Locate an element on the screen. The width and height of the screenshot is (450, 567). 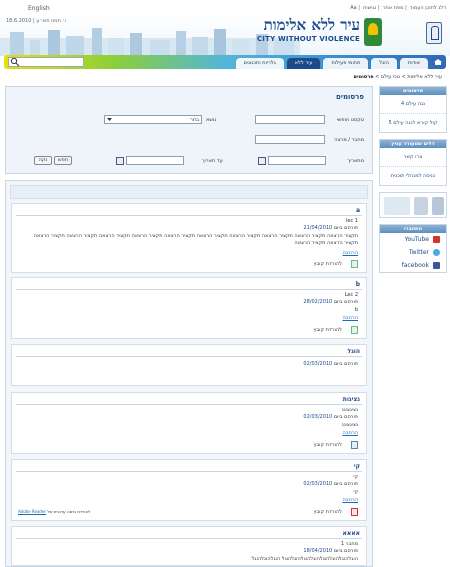
date-display: 18.6.2010 | ו׳ תמוז תש״ע is located at coordinates (36, 21).